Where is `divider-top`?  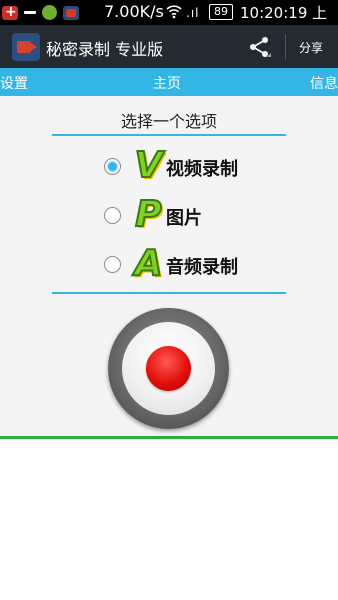 divider-top is located at coordinates (169, 135).